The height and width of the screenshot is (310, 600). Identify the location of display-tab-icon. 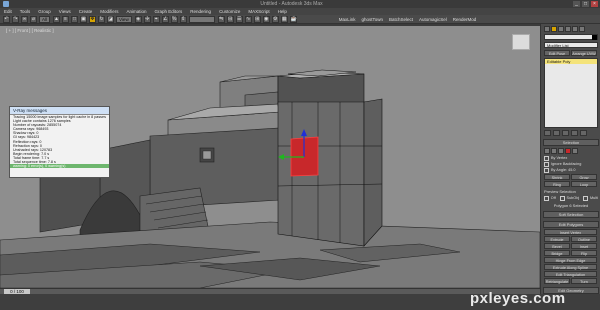
(575, 29).